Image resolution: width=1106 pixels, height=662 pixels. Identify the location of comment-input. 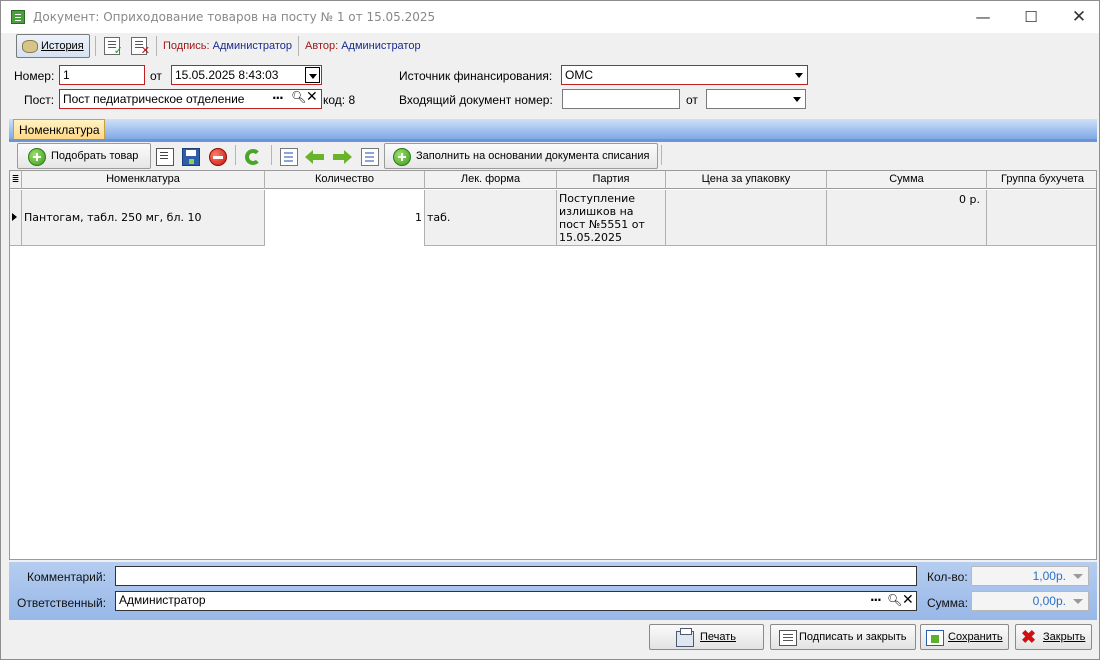
(516, 576).